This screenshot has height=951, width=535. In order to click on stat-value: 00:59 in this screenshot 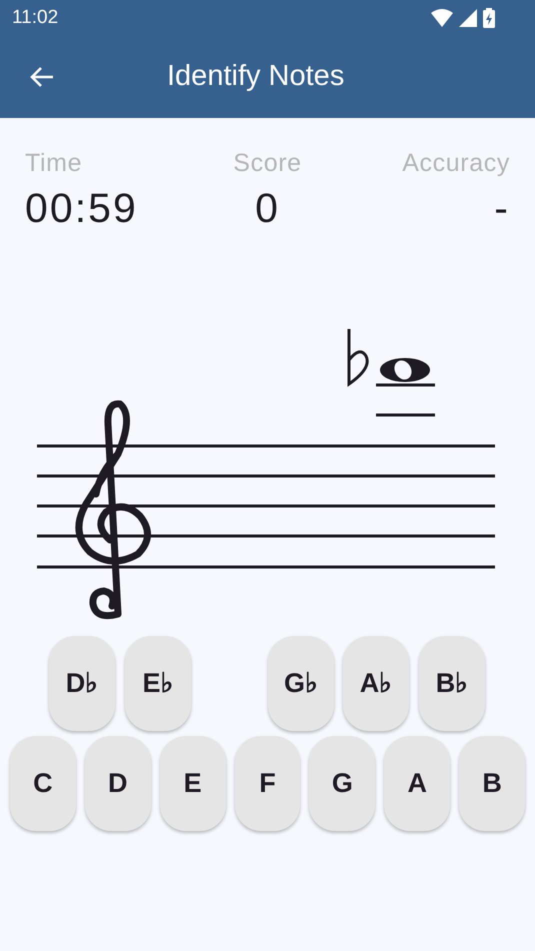, I will do `click(81, 208)`.